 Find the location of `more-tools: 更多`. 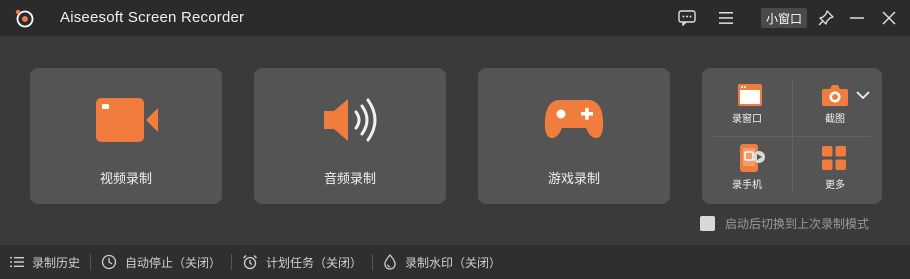

more-tools: 更多 is located at coordinates (837, 170).